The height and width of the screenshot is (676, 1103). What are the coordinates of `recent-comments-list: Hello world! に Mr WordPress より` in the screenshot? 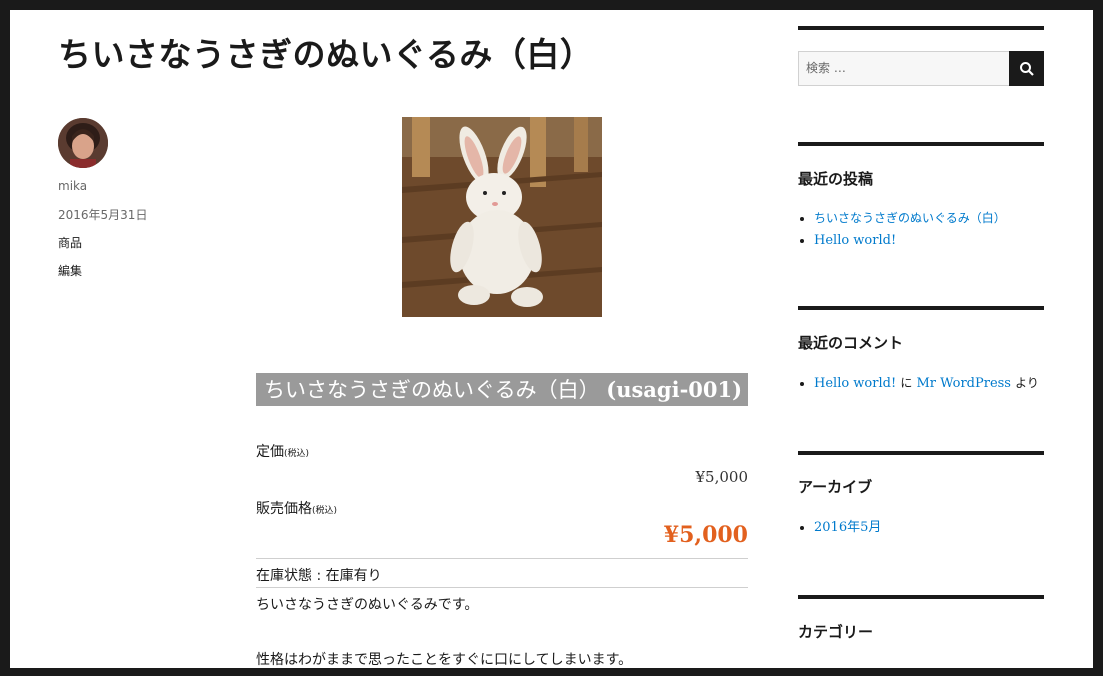 It's located at (929, 383).